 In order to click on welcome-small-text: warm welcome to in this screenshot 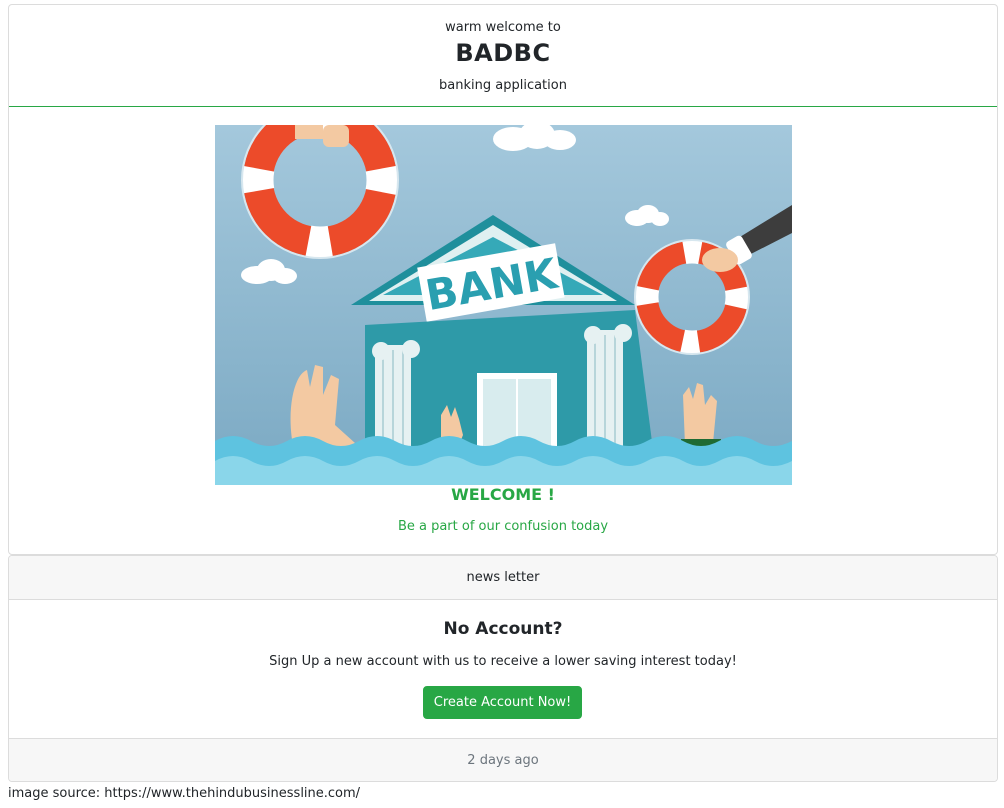, I will do `click(503, 27)`.